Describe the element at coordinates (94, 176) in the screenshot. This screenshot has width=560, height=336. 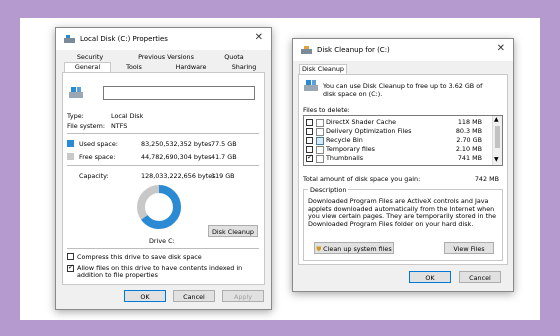
I see `capacity-label: Capacity:` at that location.